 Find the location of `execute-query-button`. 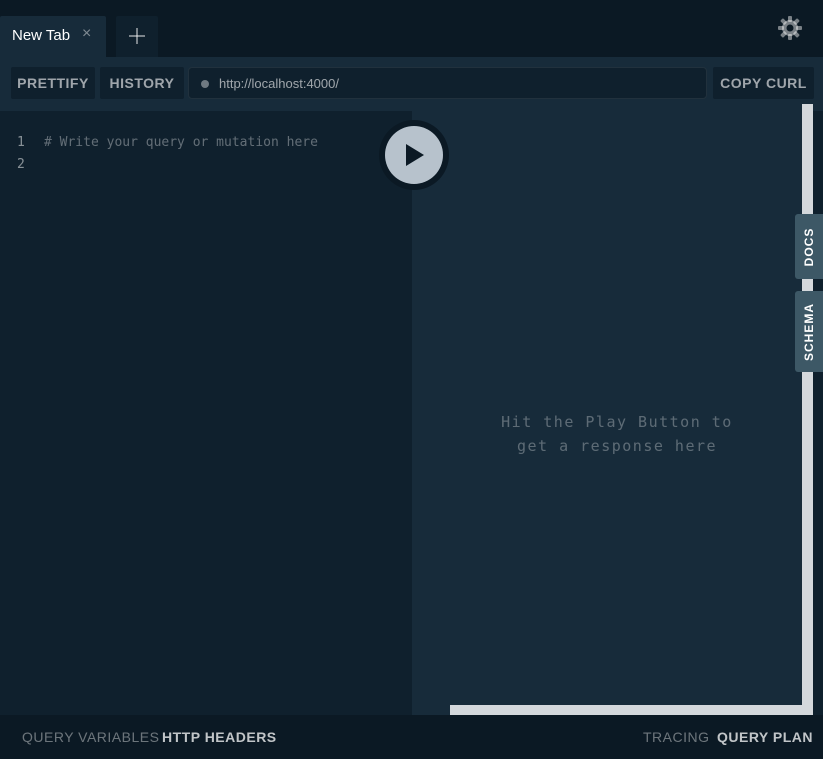

execute-query-button is located at coordinates (414, 155).